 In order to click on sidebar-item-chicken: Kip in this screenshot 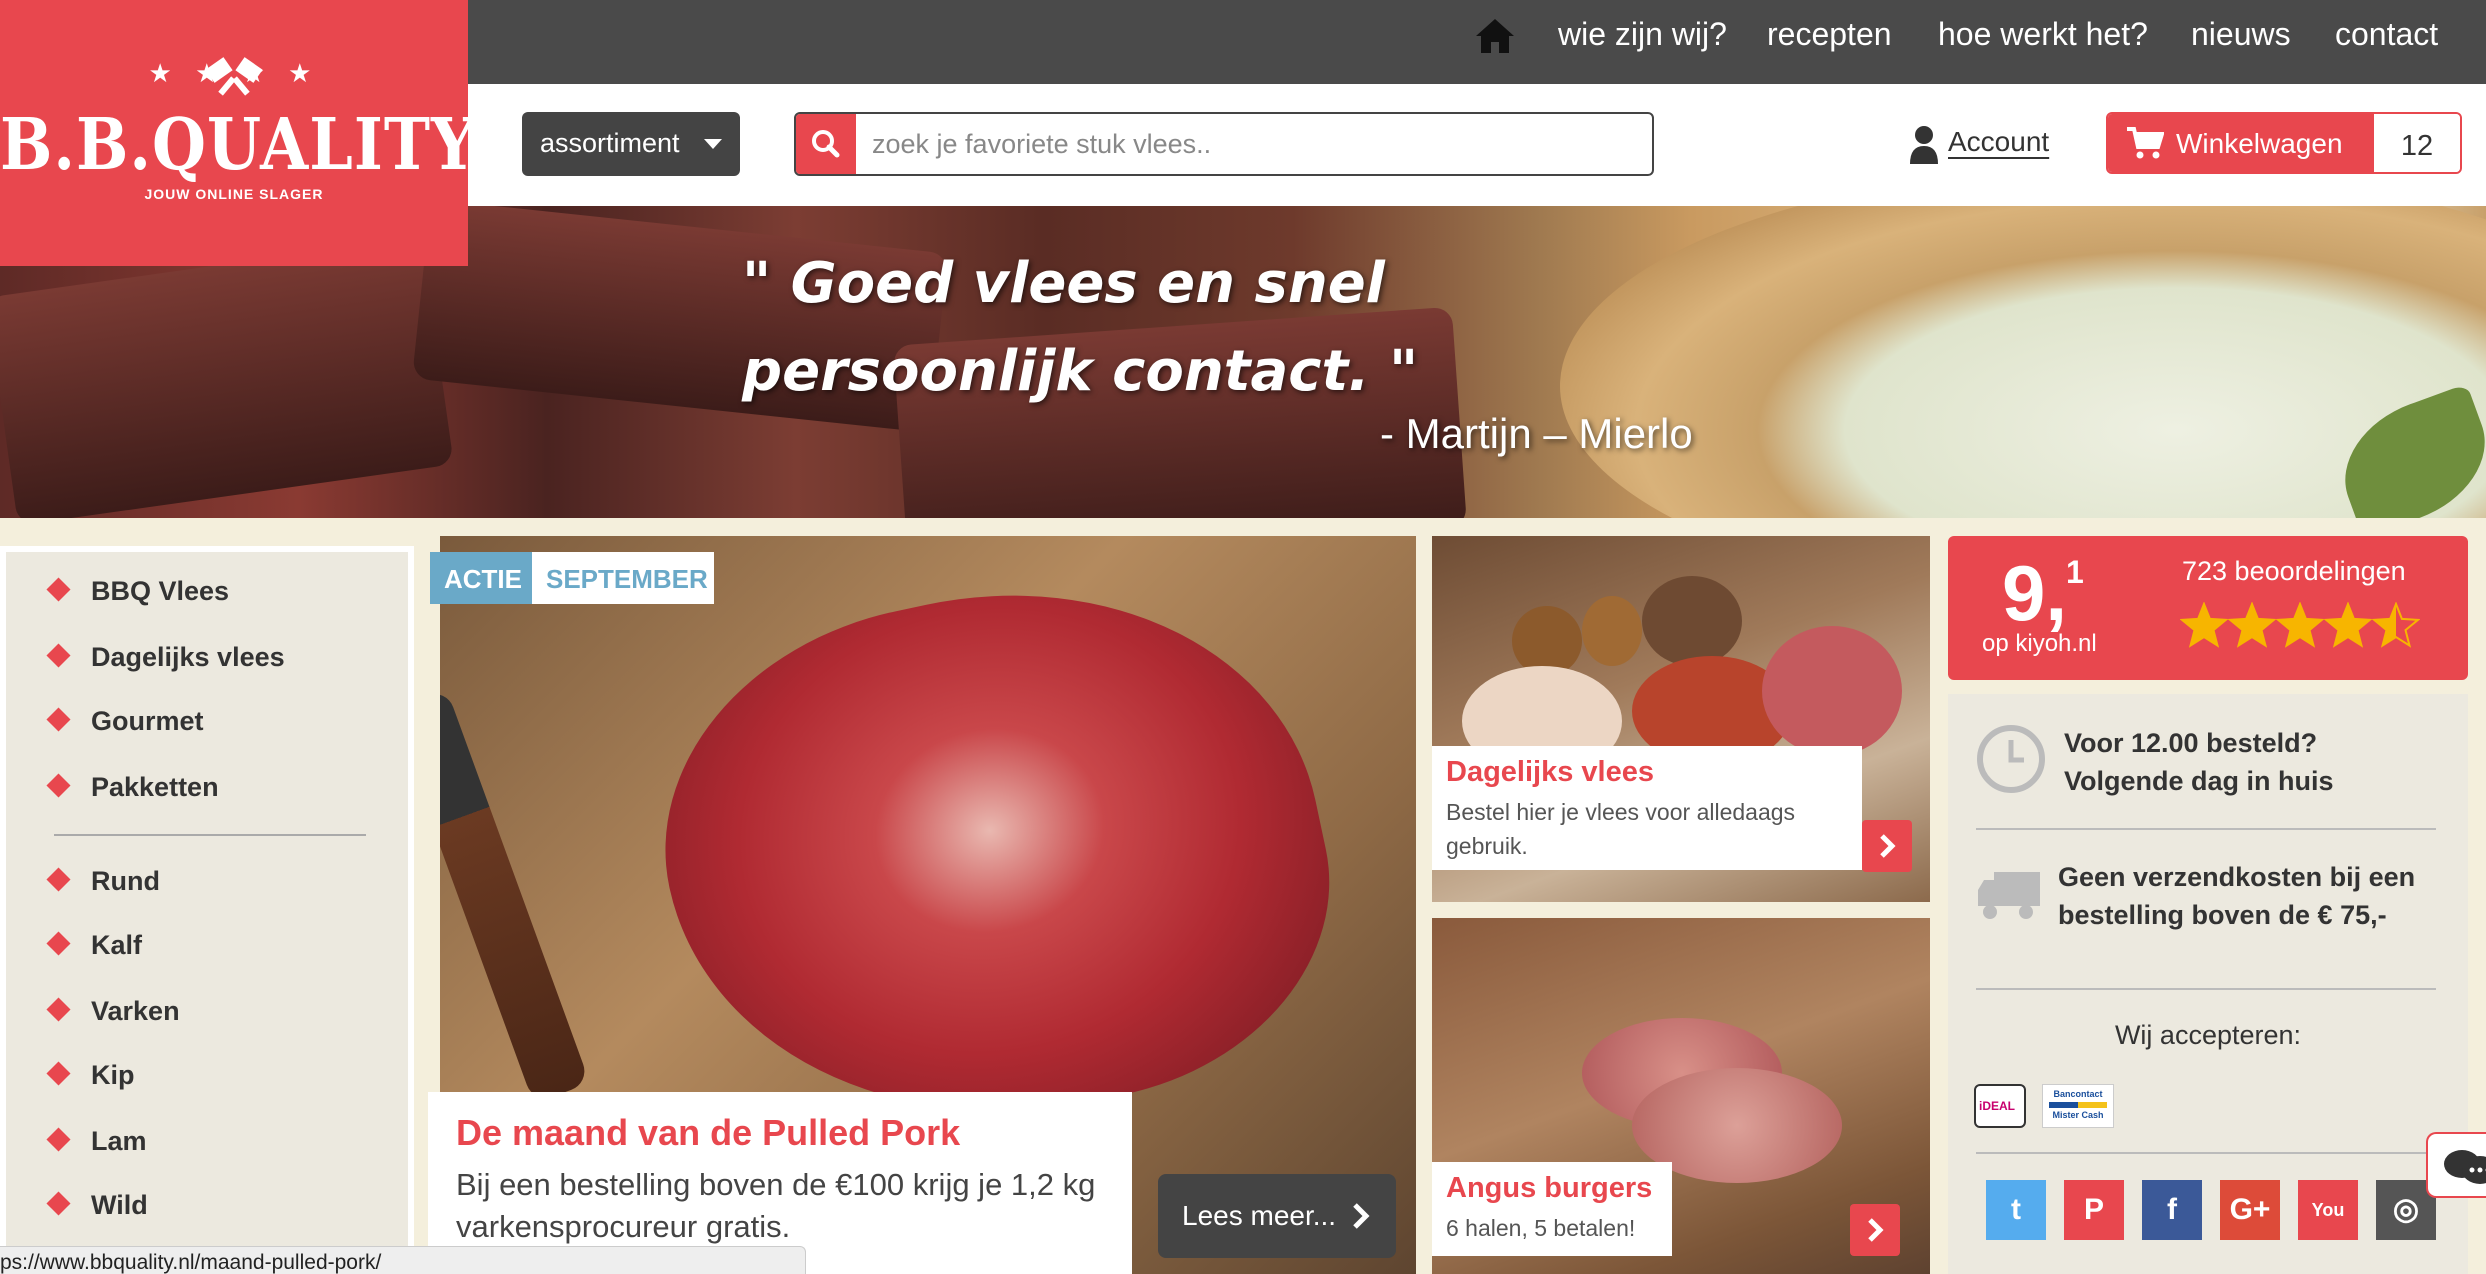, I will do `click(90, 1075)`.